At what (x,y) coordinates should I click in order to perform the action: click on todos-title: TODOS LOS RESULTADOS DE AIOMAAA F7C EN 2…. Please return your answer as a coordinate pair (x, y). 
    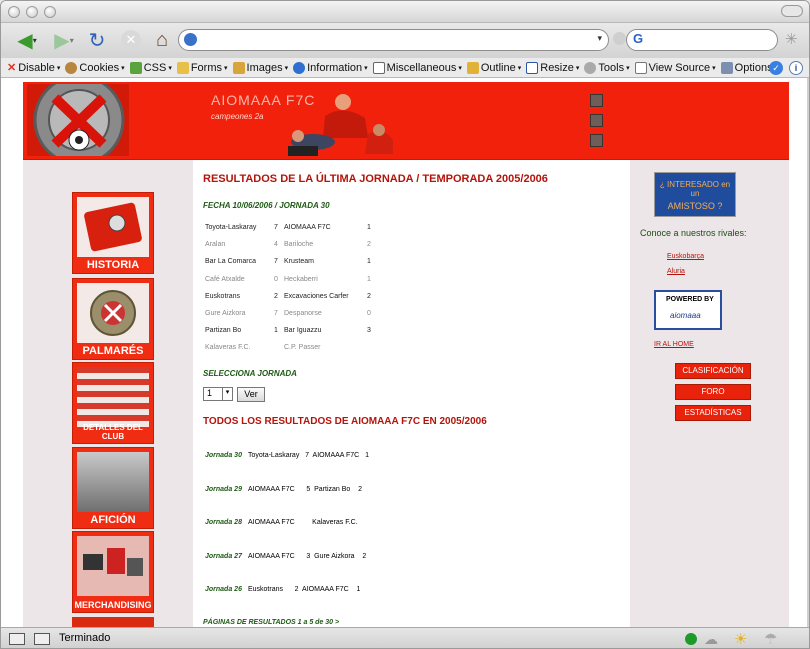
    Looking at the image, I should click on (345, 421).